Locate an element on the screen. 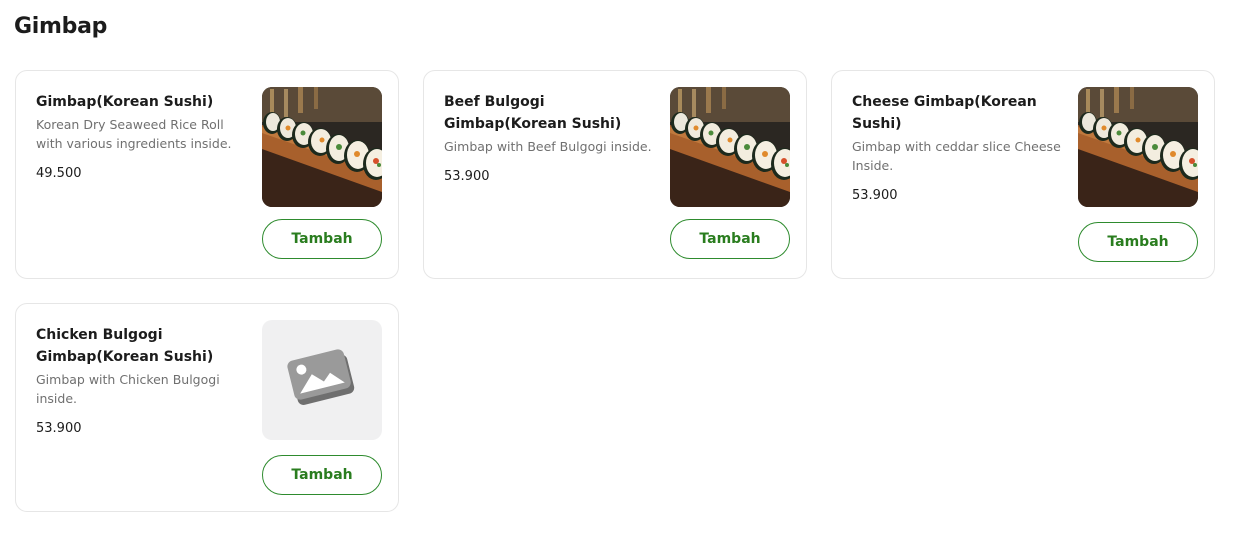  item-photo-placeholder is located at coordinates (322, 380).